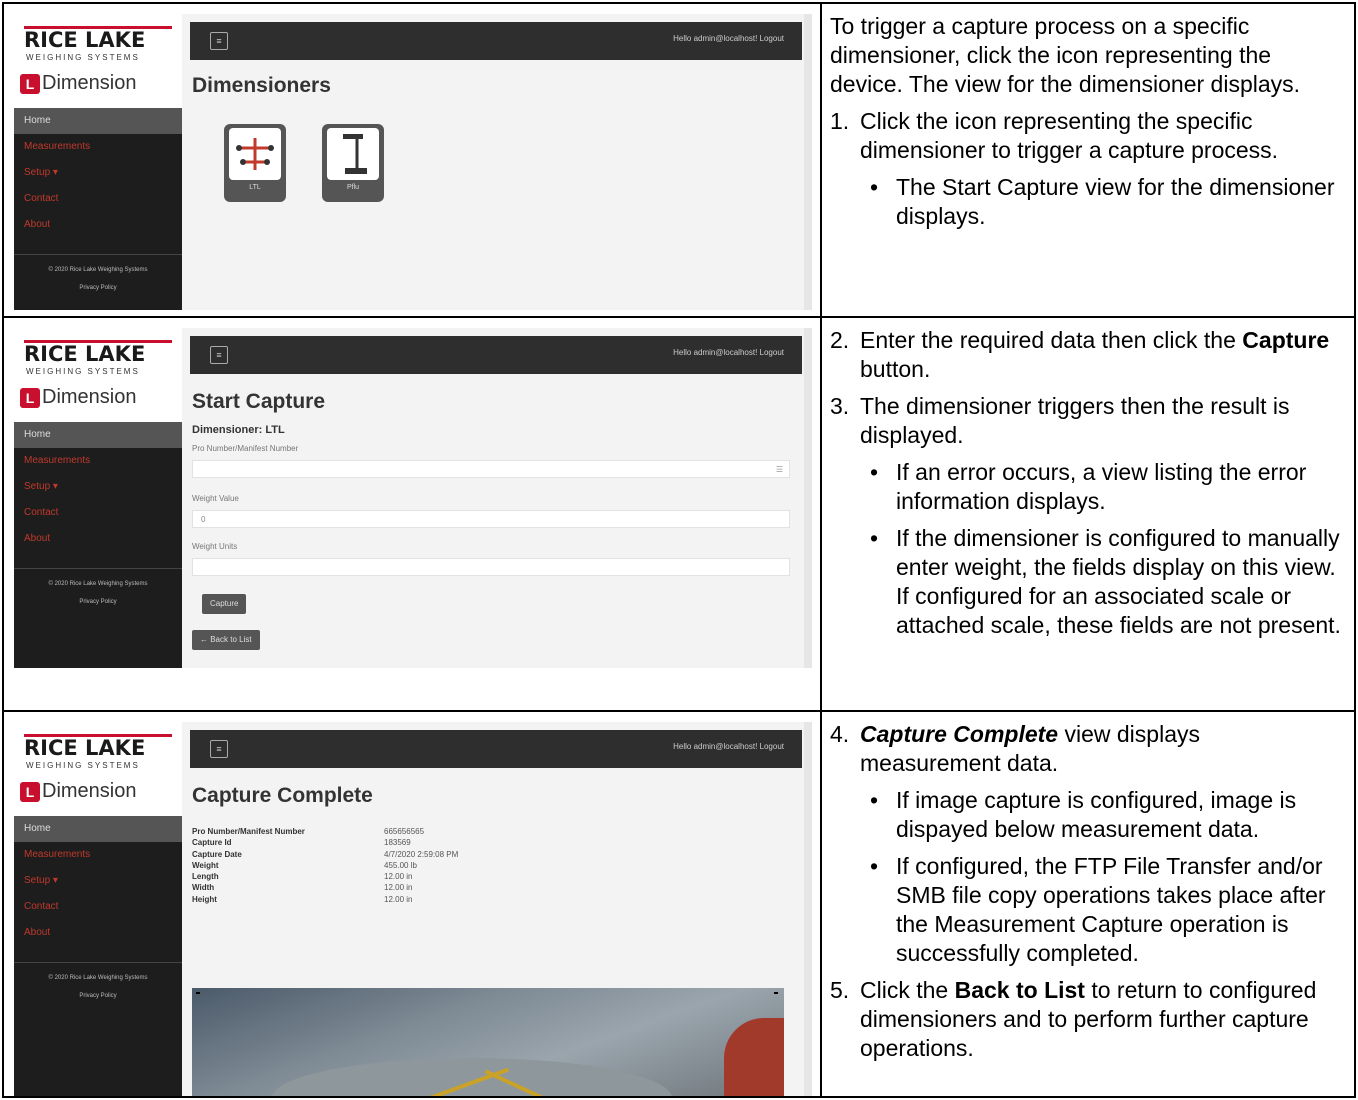 Image resolution: width=1358 pixels, height=1100 pixels. What do you see at coordinates (215, 546) in the screenshot?
I see `weight-units-label: Weight Units` at bounding box center [215, 546].